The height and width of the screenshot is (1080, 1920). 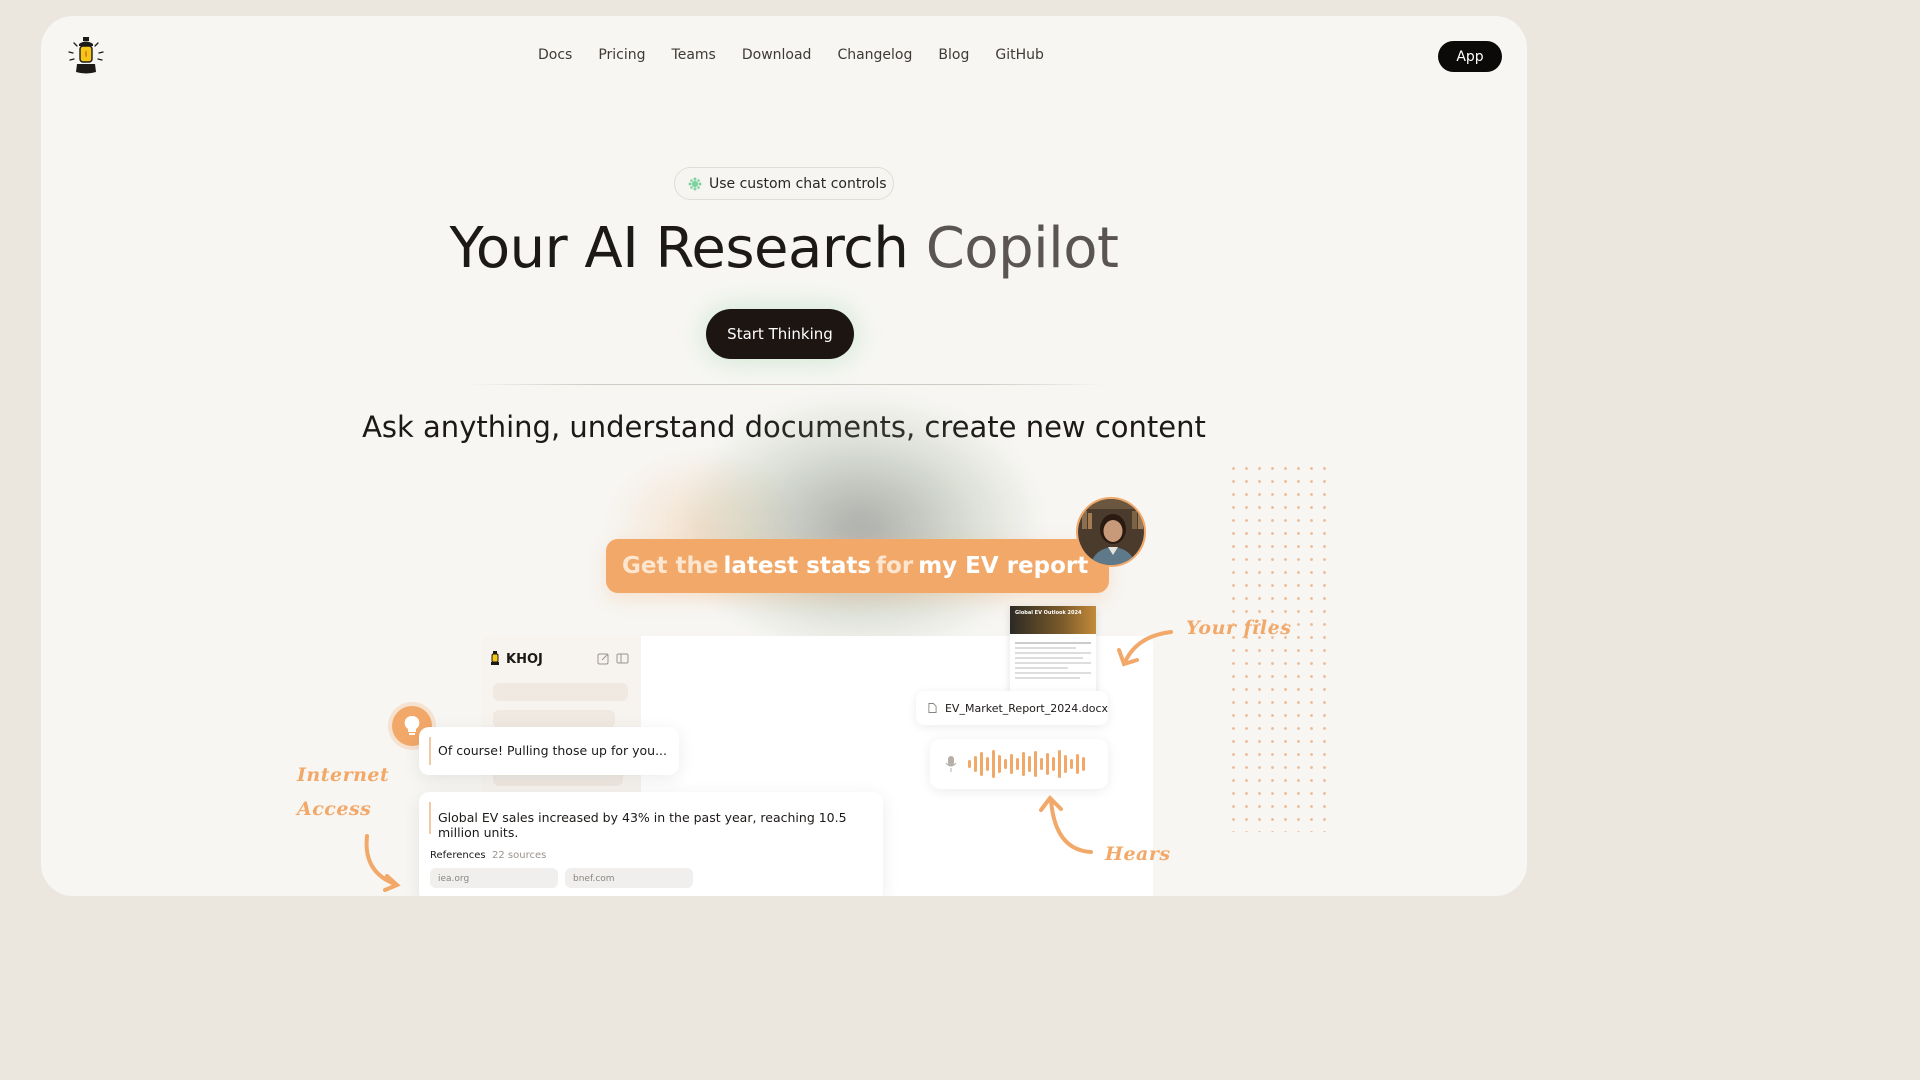 What do you see at coordinates (1470, 56) in the screenshot?
I see `app-button: App` at bounding box center [1470, 56].